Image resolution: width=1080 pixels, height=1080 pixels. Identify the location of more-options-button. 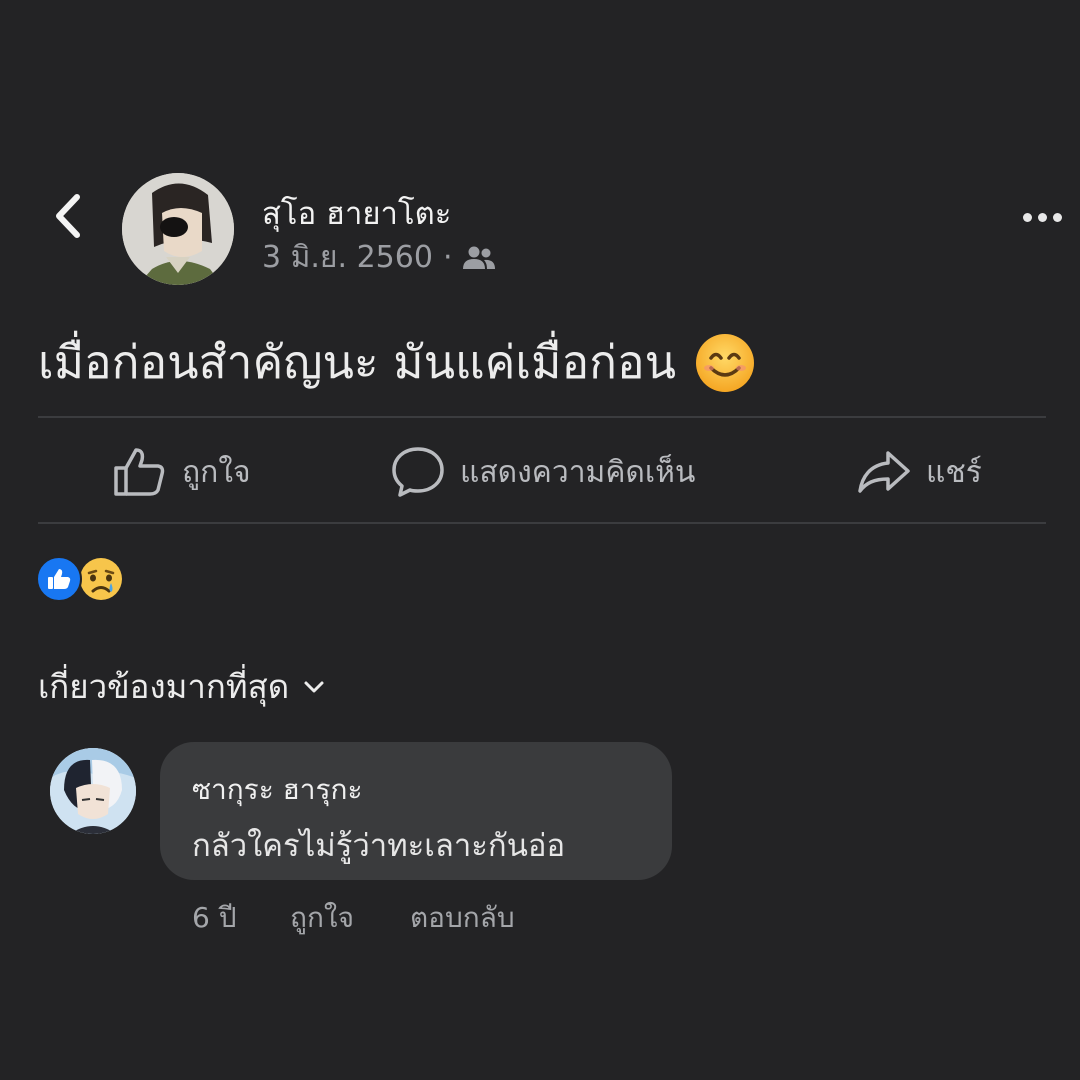
(1042, 217).